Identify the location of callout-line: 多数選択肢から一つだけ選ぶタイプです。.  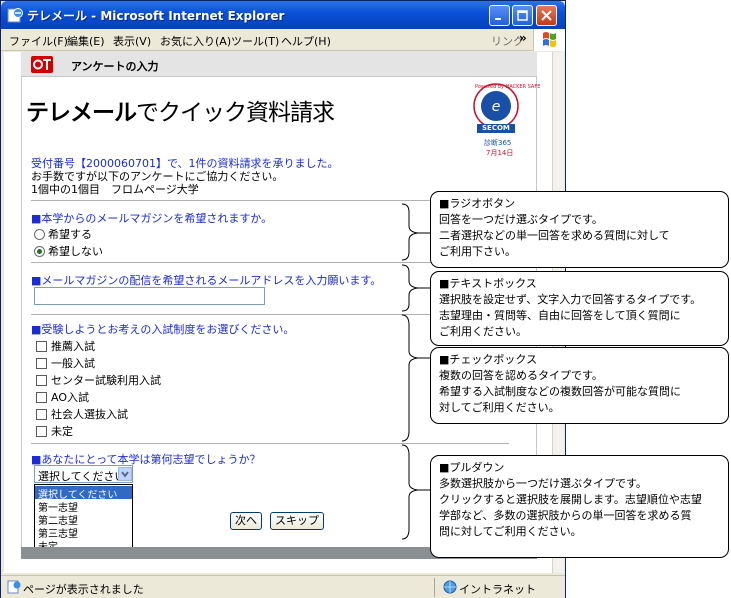
(543, 483).